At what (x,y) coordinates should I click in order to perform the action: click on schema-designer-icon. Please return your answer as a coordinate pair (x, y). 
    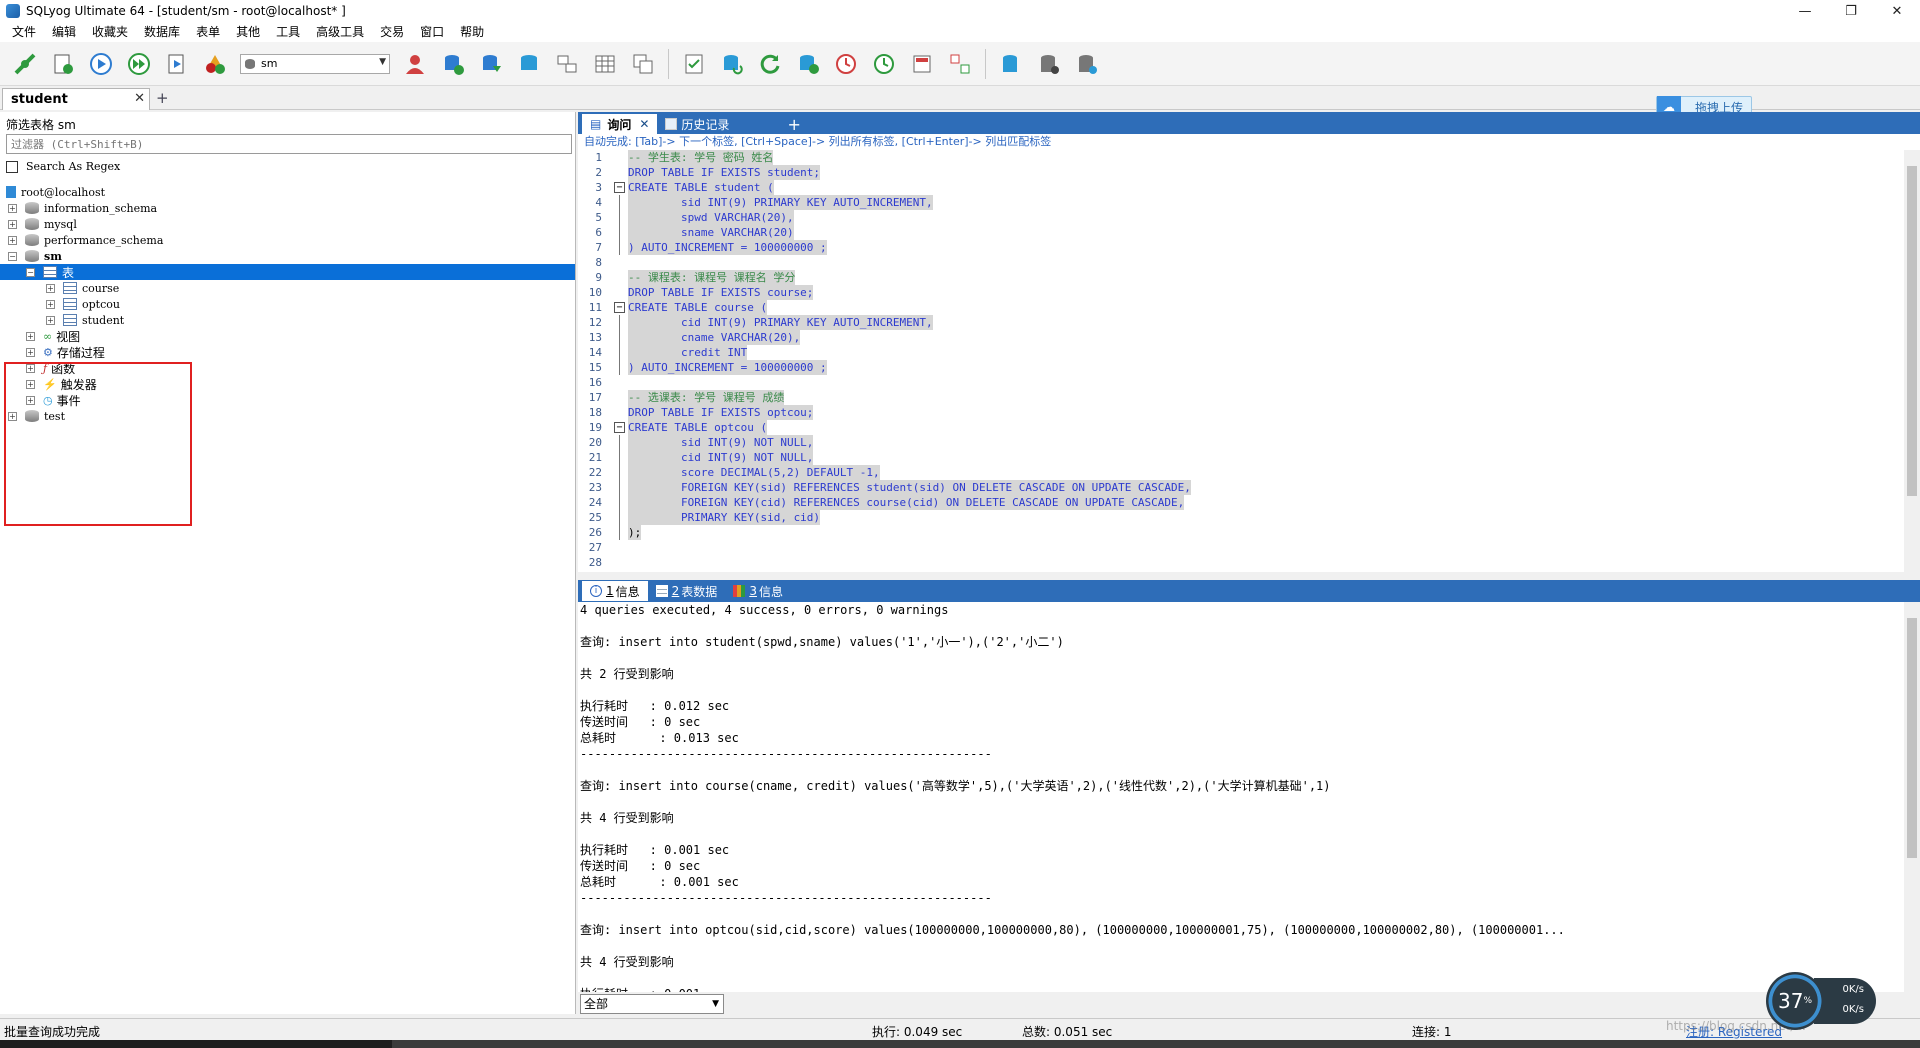
    Looking at the image, I should click on (567, 64).